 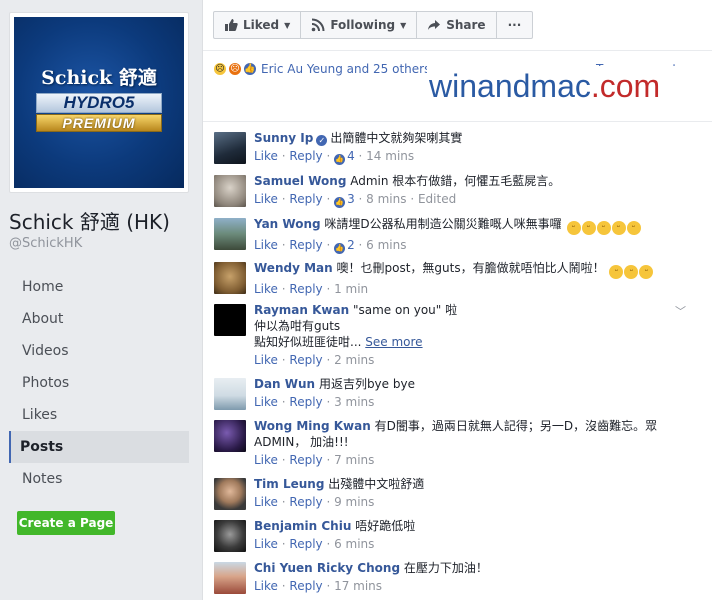 I want to click on logo-hydro: HYDRO5, so click(x=99, y=103).